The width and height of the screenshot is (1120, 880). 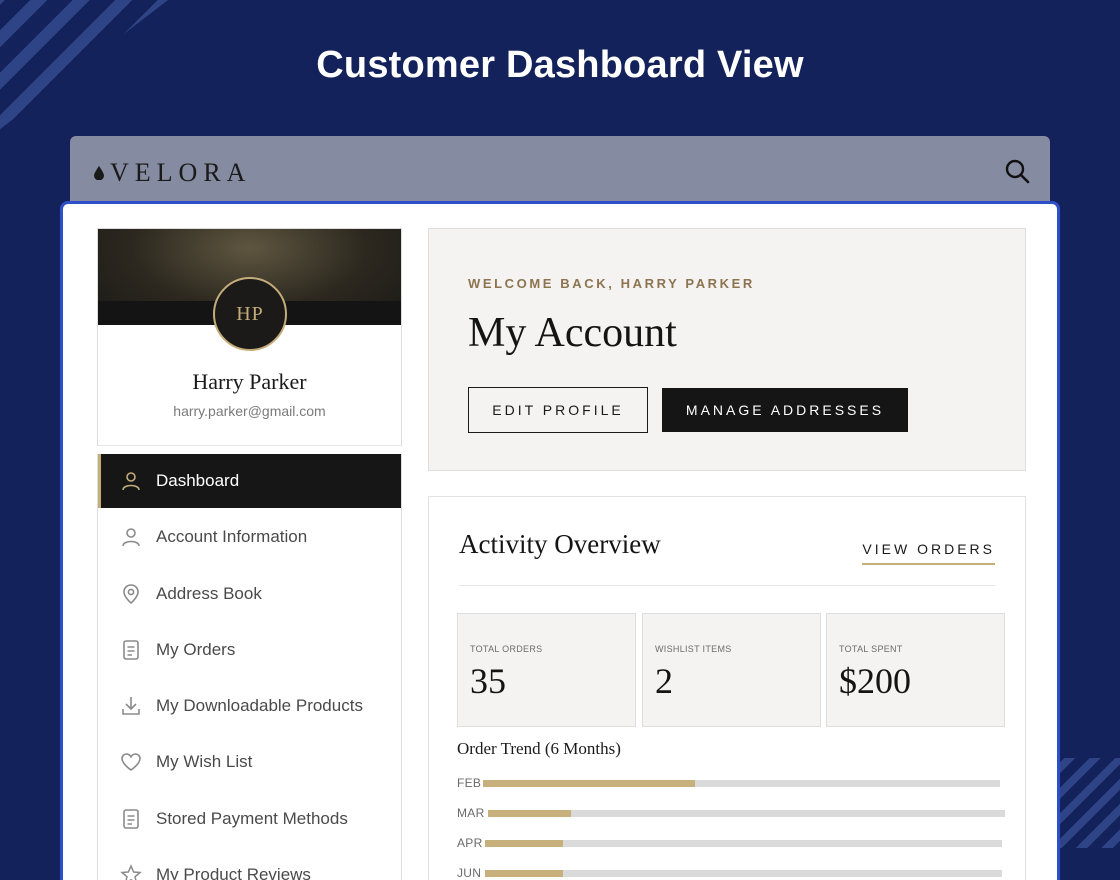 What do you see at coordinates (131, 706) in the screenshot?
I see `download-icon` at bounding box center [131, 706].